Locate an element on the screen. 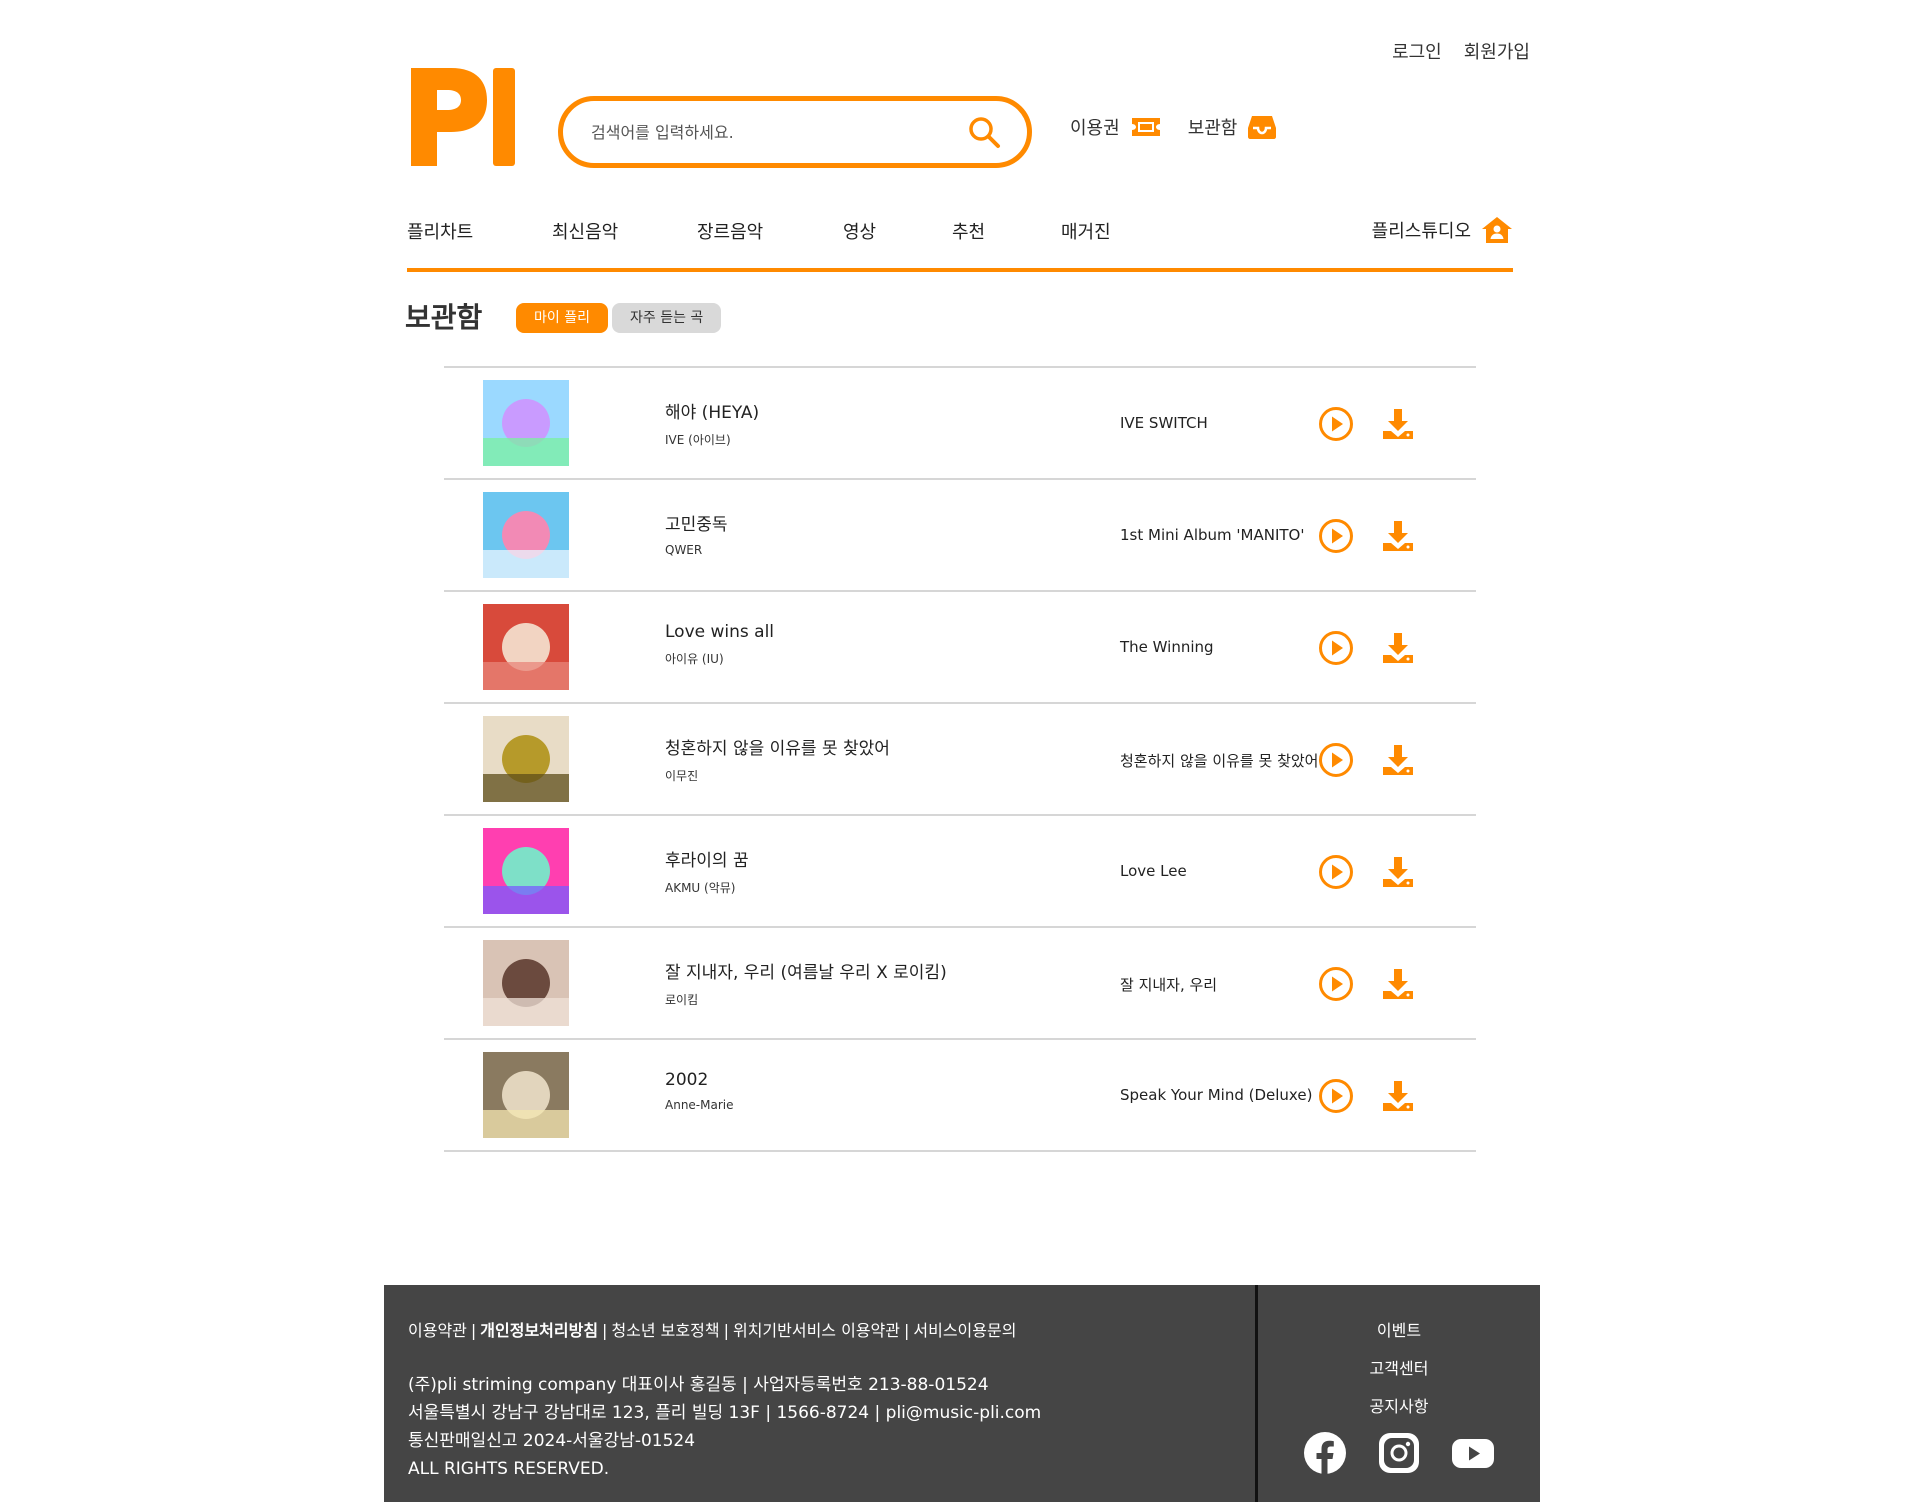  track-artist: 로이킴 is located at coordinates (806, 999).